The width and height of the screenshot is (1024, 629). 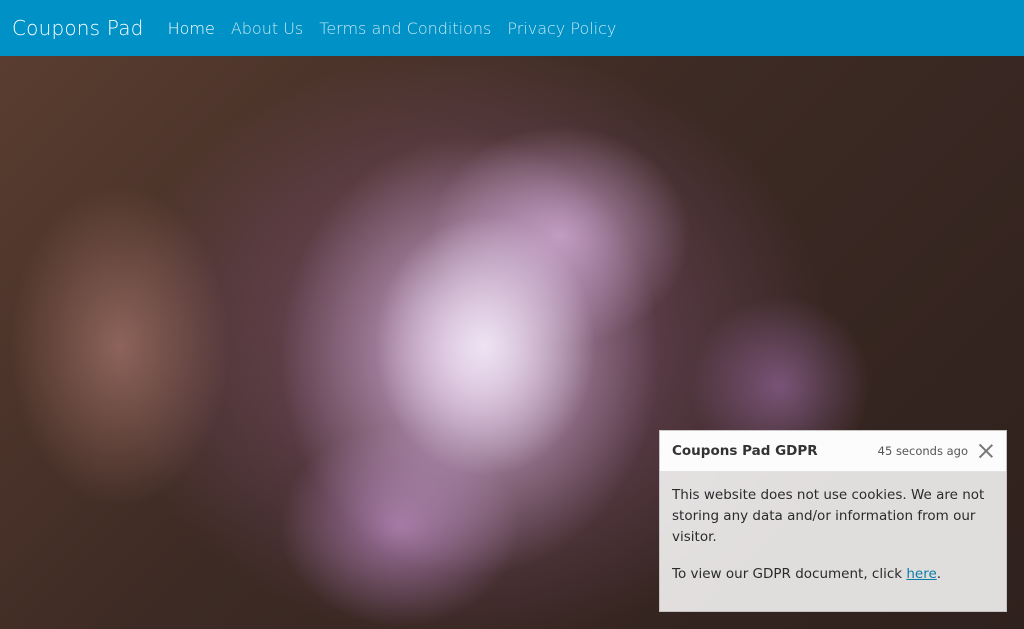 What do you see at coordinates (922, 451) in the screenshot?
I see `toast-timestamp: 45 seconds ago` at bounding box center [922, 451].